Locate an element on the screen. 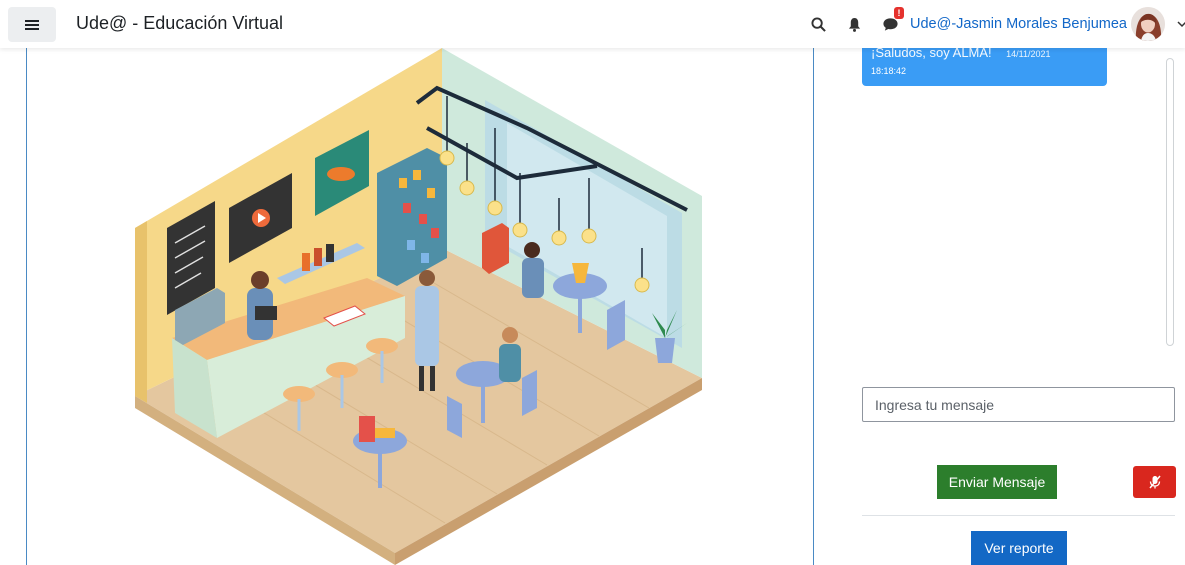 This screenshot has width=1185, height=565. view-report-button: Ver reporte is located at coordinates (1019, 548).